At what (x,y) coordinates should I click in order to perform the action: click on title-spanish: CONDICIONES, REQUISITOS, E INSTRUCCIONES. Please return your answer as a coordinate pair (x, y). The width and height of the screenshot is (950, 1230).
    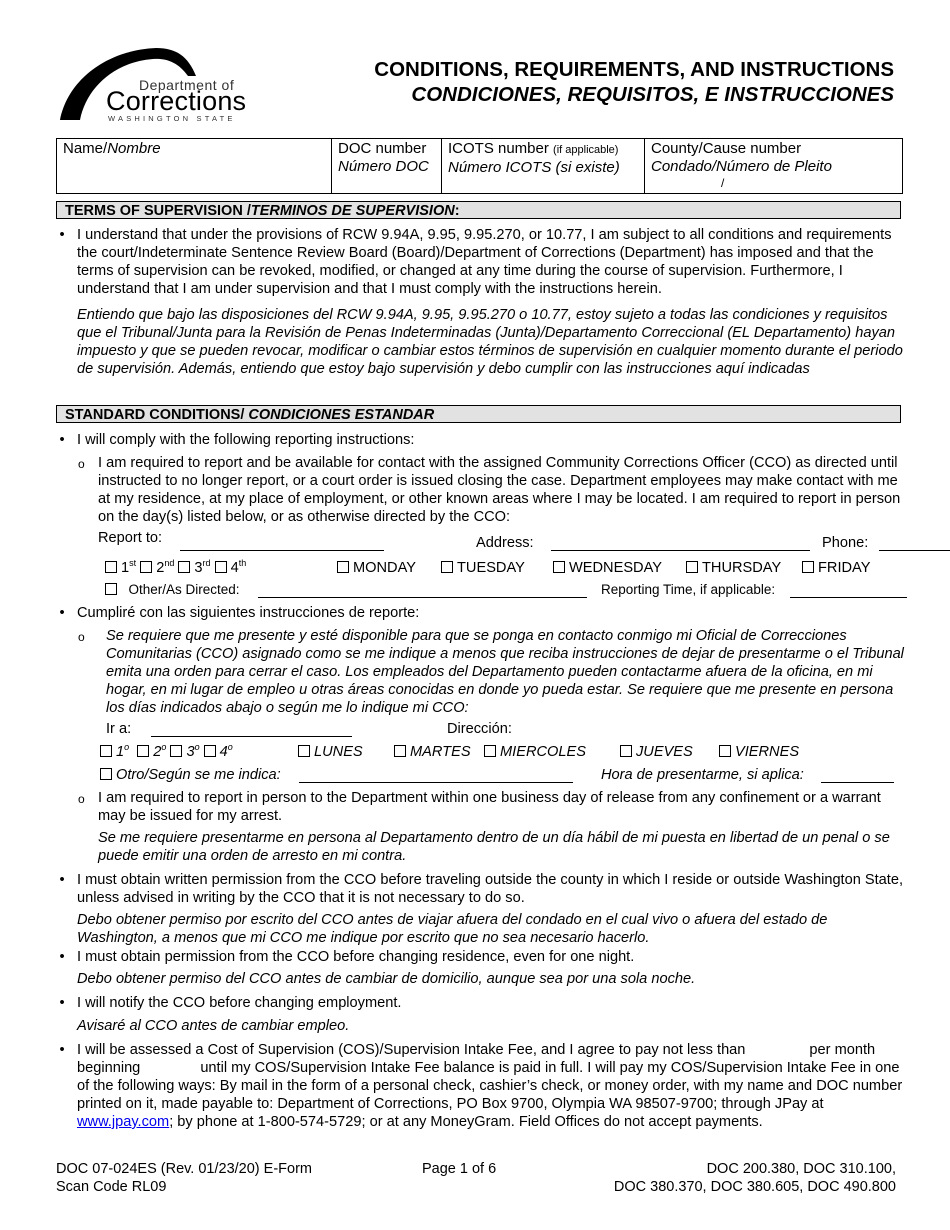
    Looking at the image, I should click on (652, 94).